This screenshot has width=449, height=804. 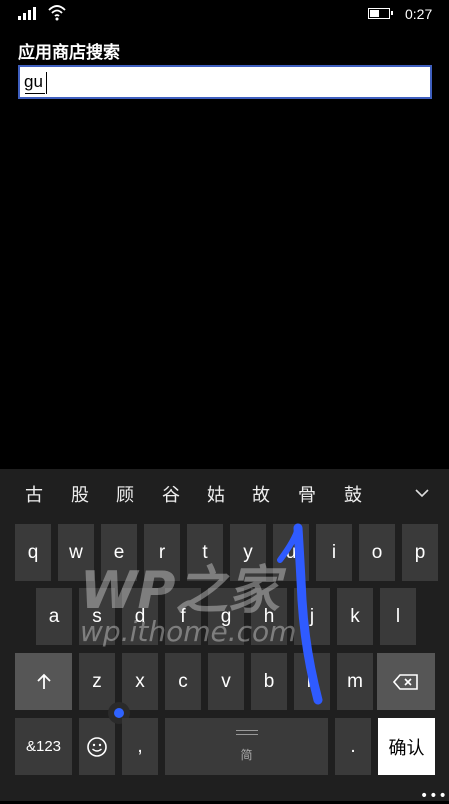 I want to click on key-label: a, so click(x=54, y=616).